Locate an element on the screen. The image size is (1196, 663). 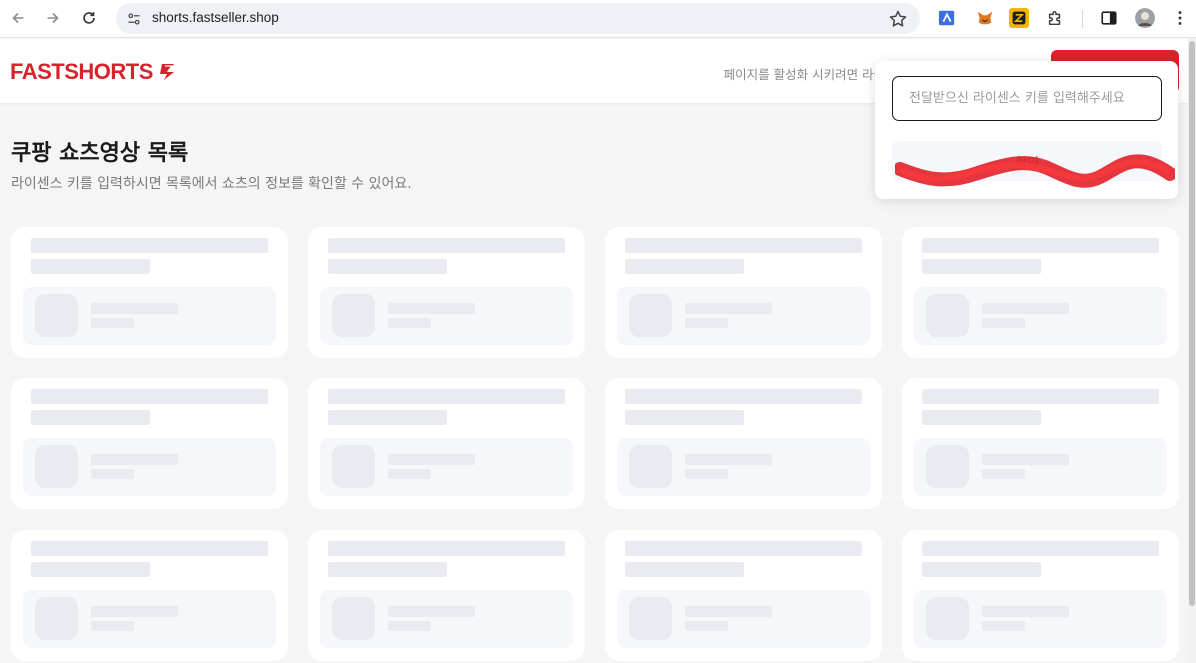
license-popover: 확인 is located at coordinates (1026, 130).